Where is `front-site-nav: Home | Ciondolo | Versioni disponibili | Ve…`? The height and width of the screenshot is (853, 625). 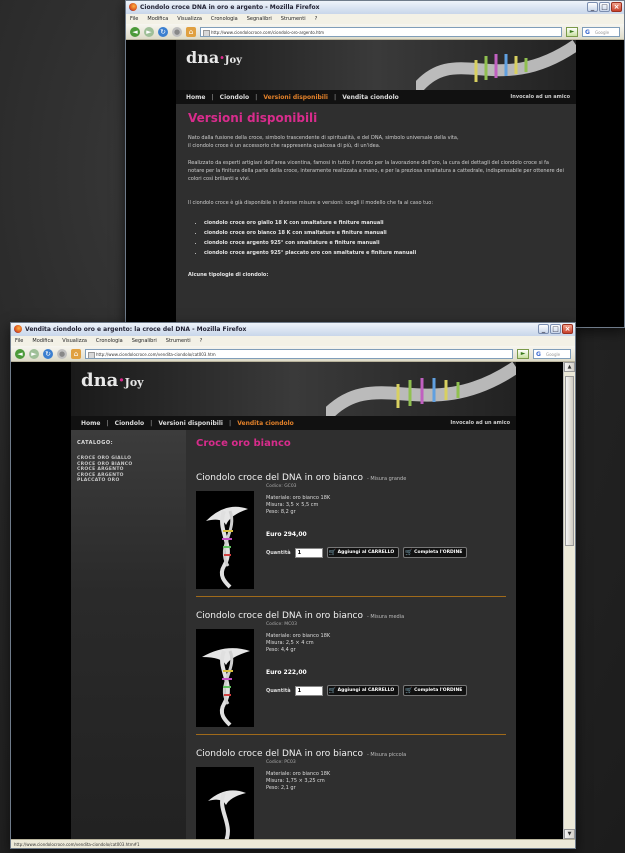
front-site-nav: Home | Ciondolo | Versioni disponibili | Ve… is located at coordinates (293, 423).